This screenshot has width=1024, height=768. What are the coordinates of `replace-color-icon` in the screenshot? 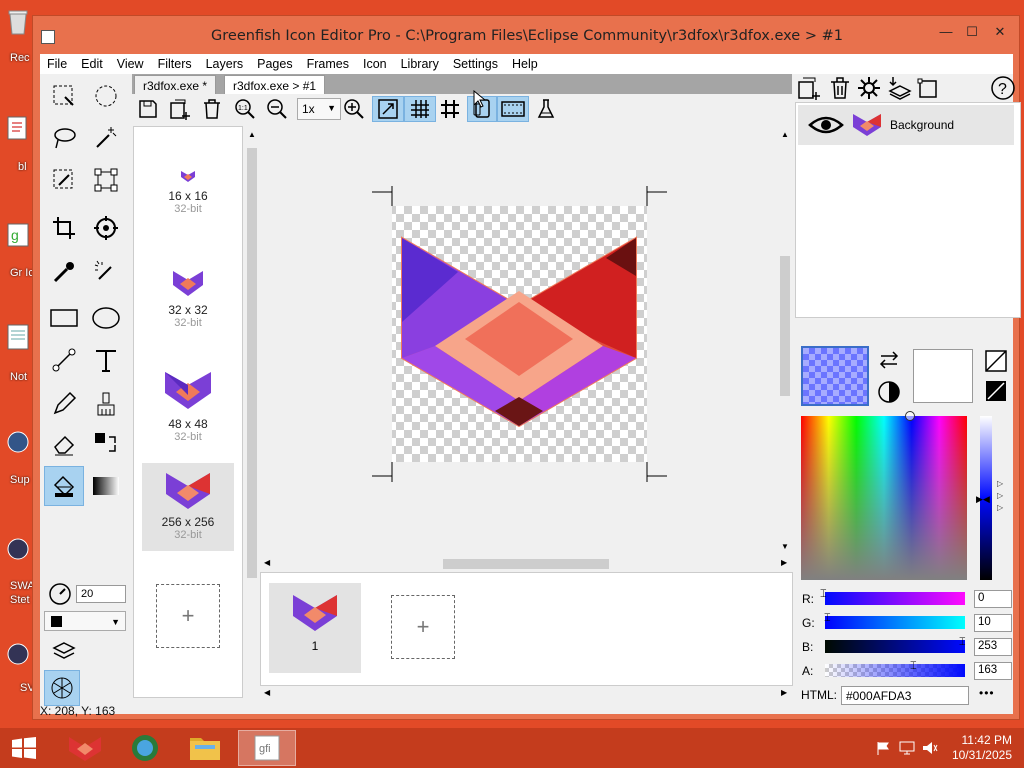 It's located at (106, 444).